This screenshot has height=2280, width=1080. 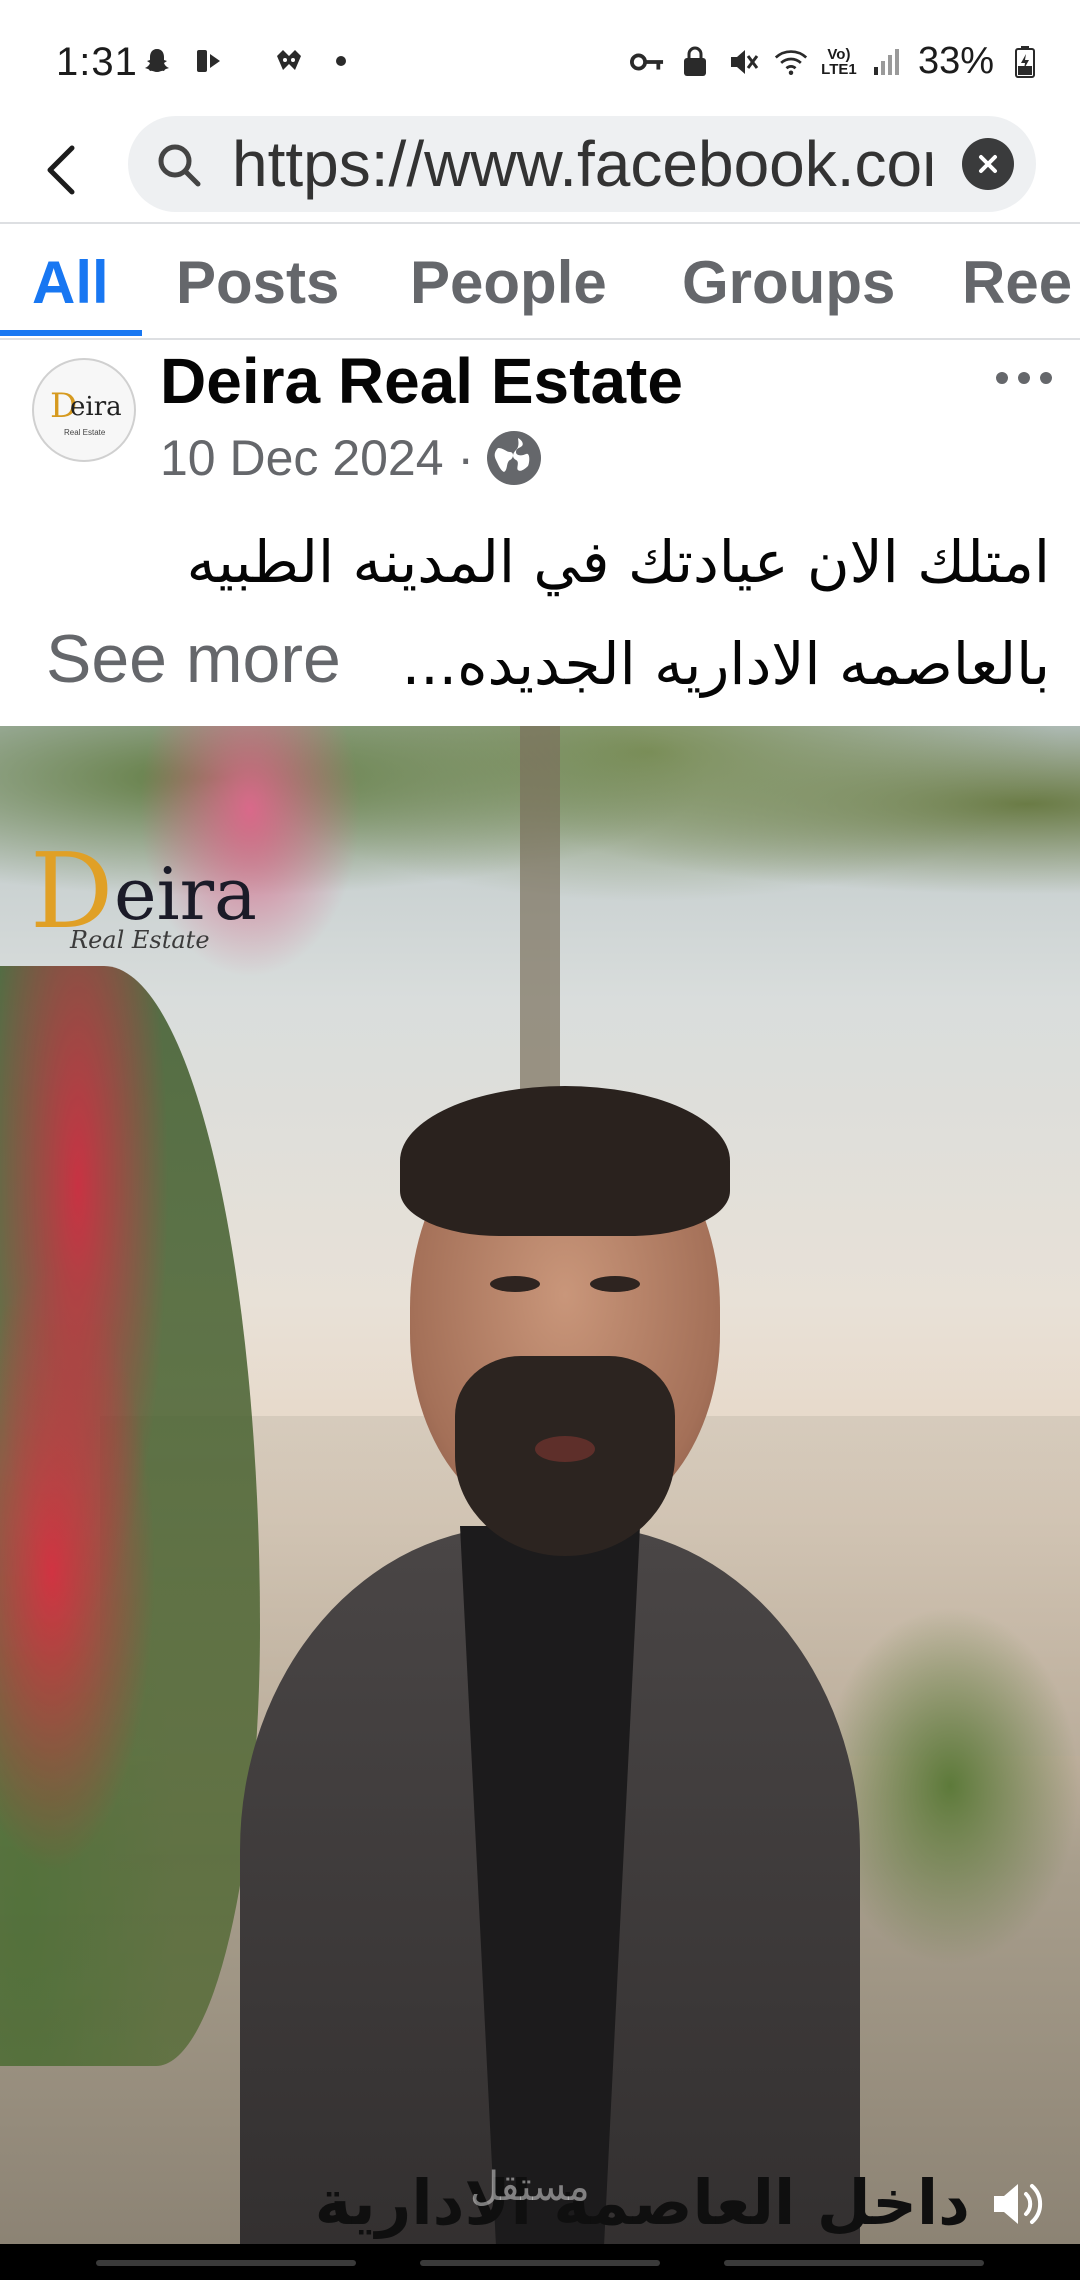 I want to click on speaker-icon, so click(x=1018, y=2204).